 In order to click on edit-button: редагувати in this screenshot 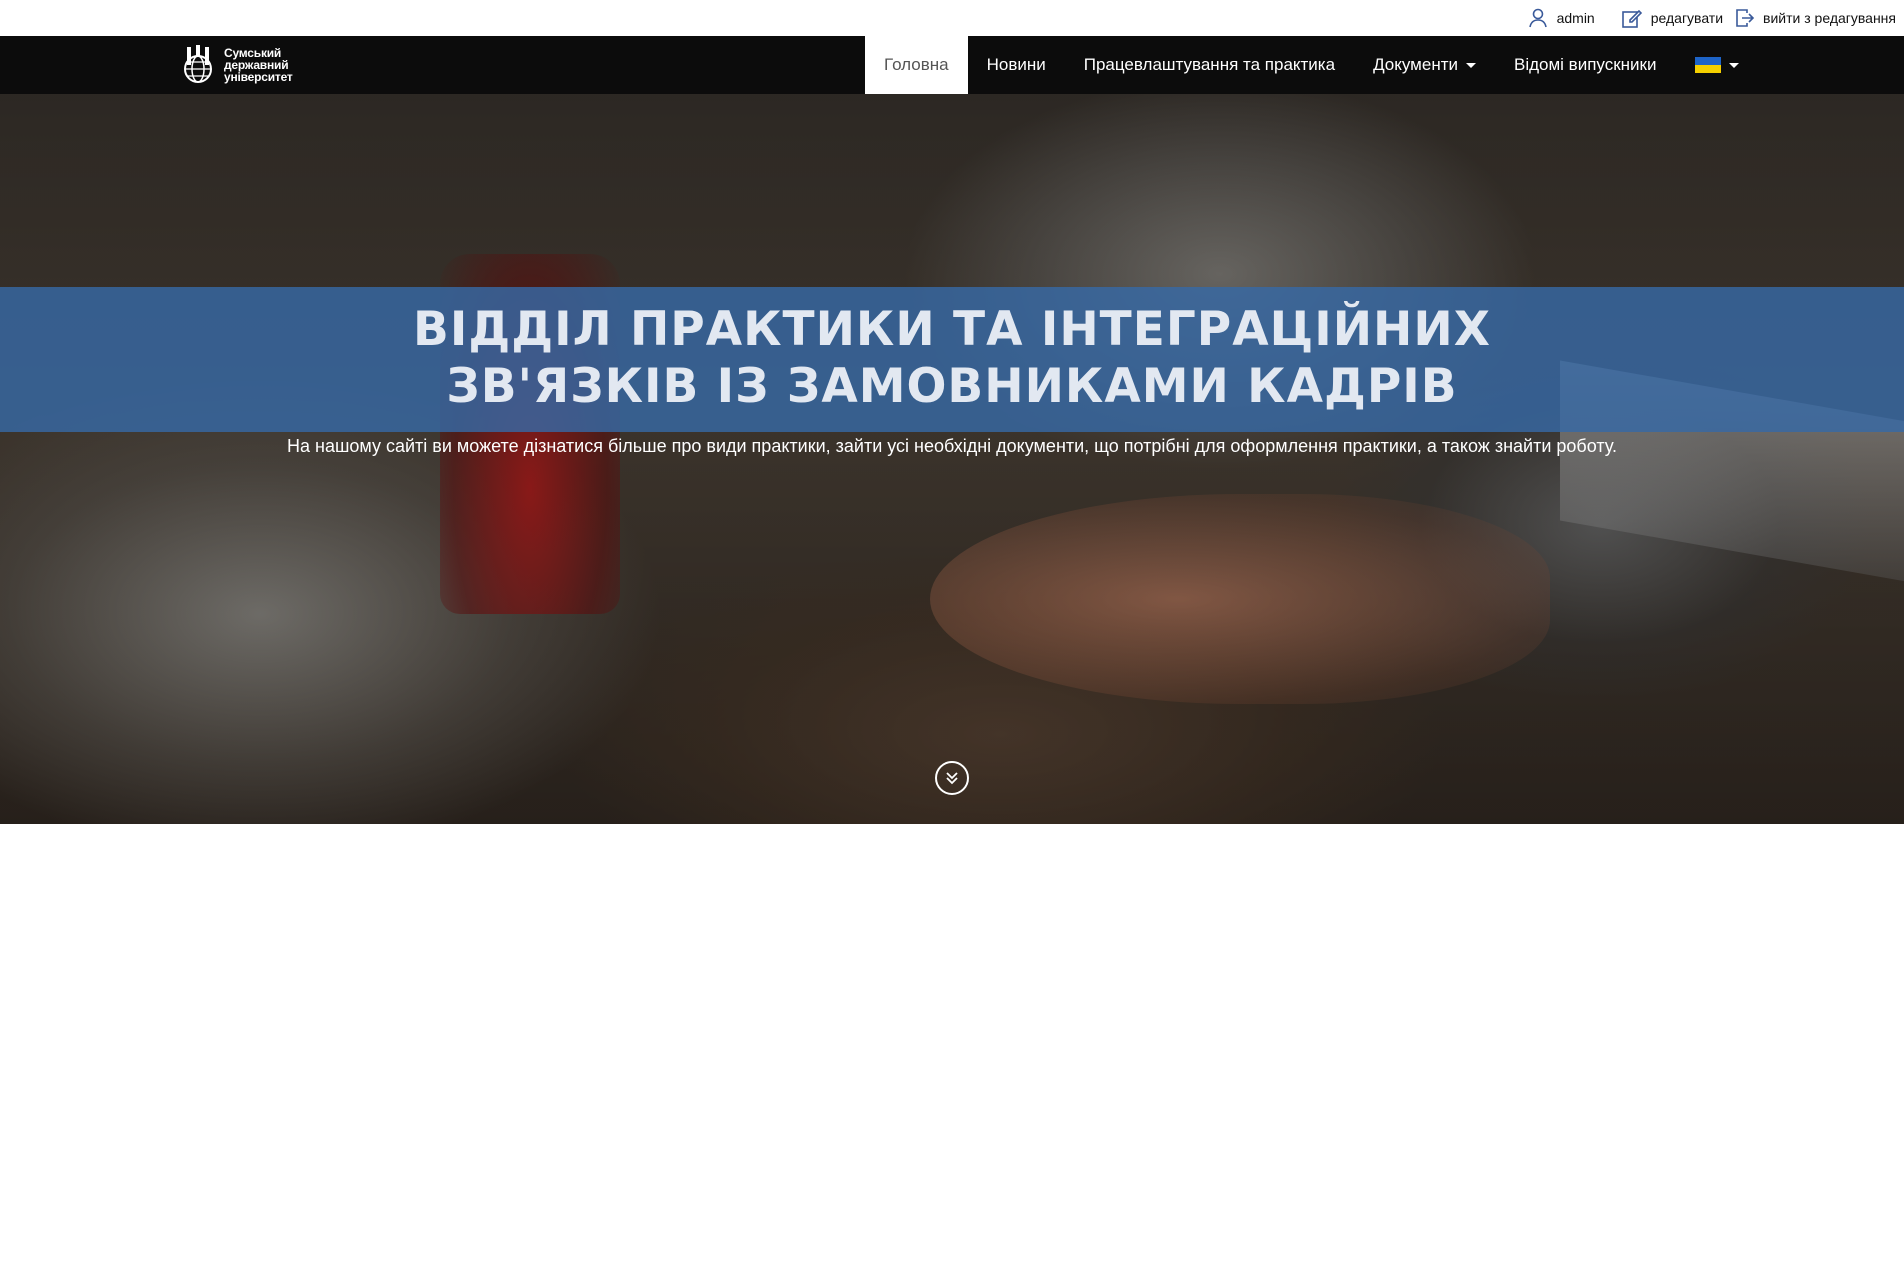, I will do `click(1672, 18)`.